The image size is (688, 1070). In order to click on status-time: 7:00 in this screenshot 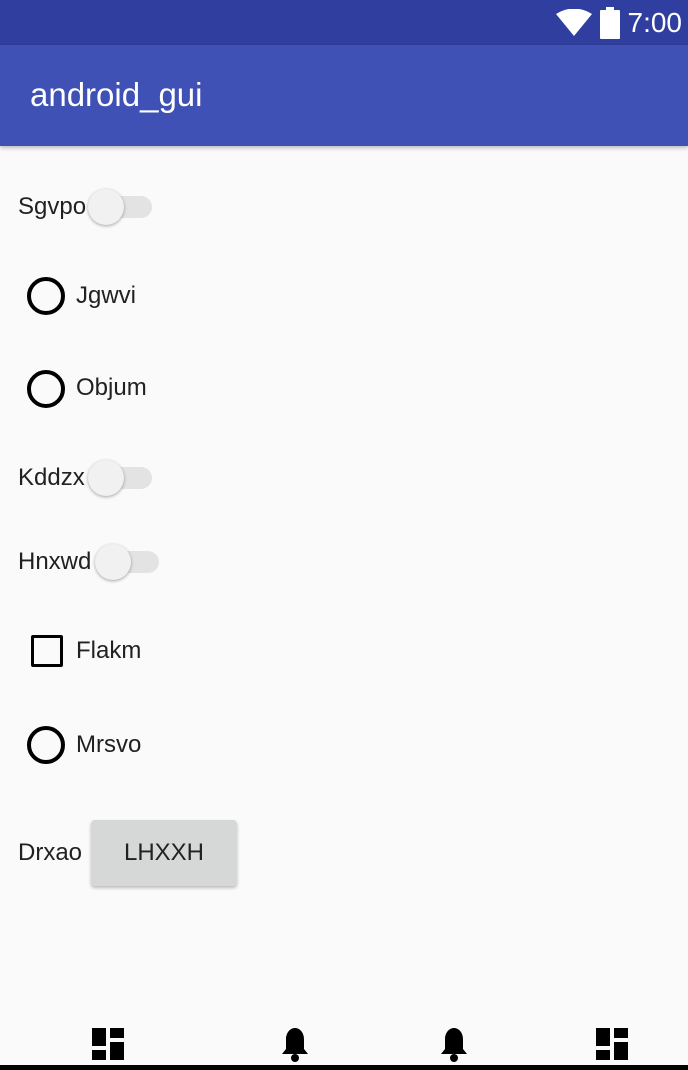, I will do `click(655, 22)`.